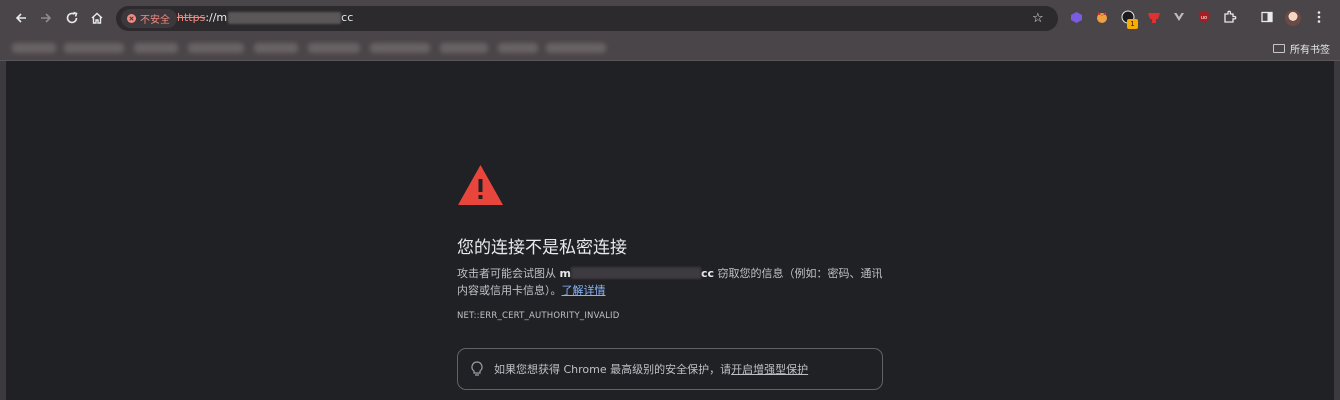 The height and width of the screenshot is (400, 1340). I want to click on security-indicator-chip: 不安全, so click(149, 18).